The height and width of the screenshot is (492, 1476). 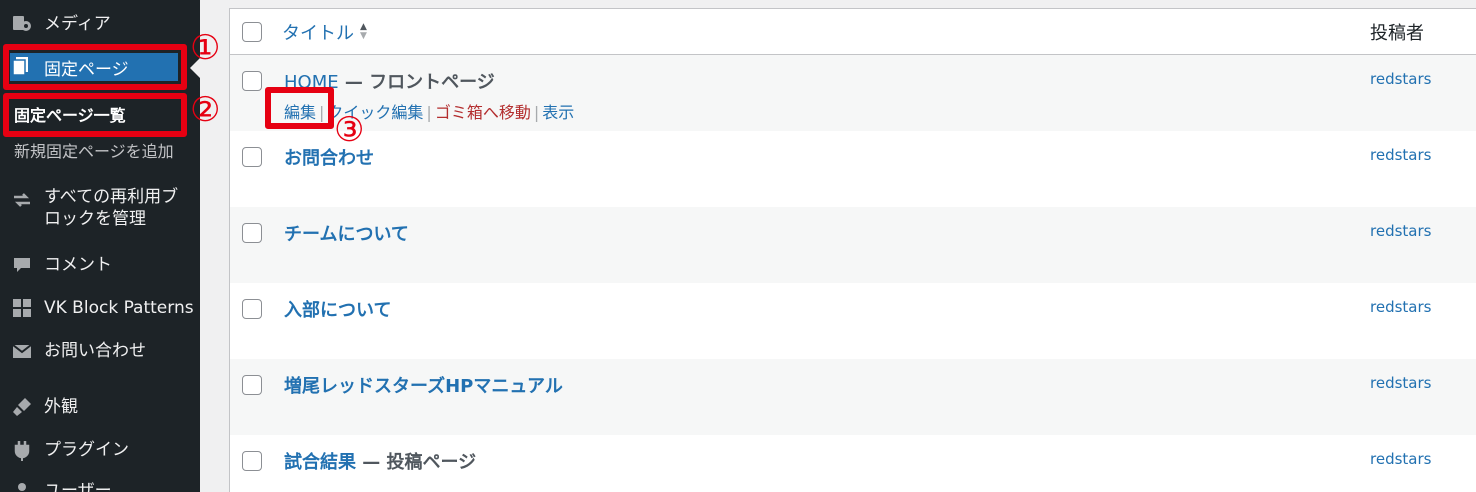 I want to click on menu-item-label: すべての再利用ブロックを管理, so click(x=111, y=208).